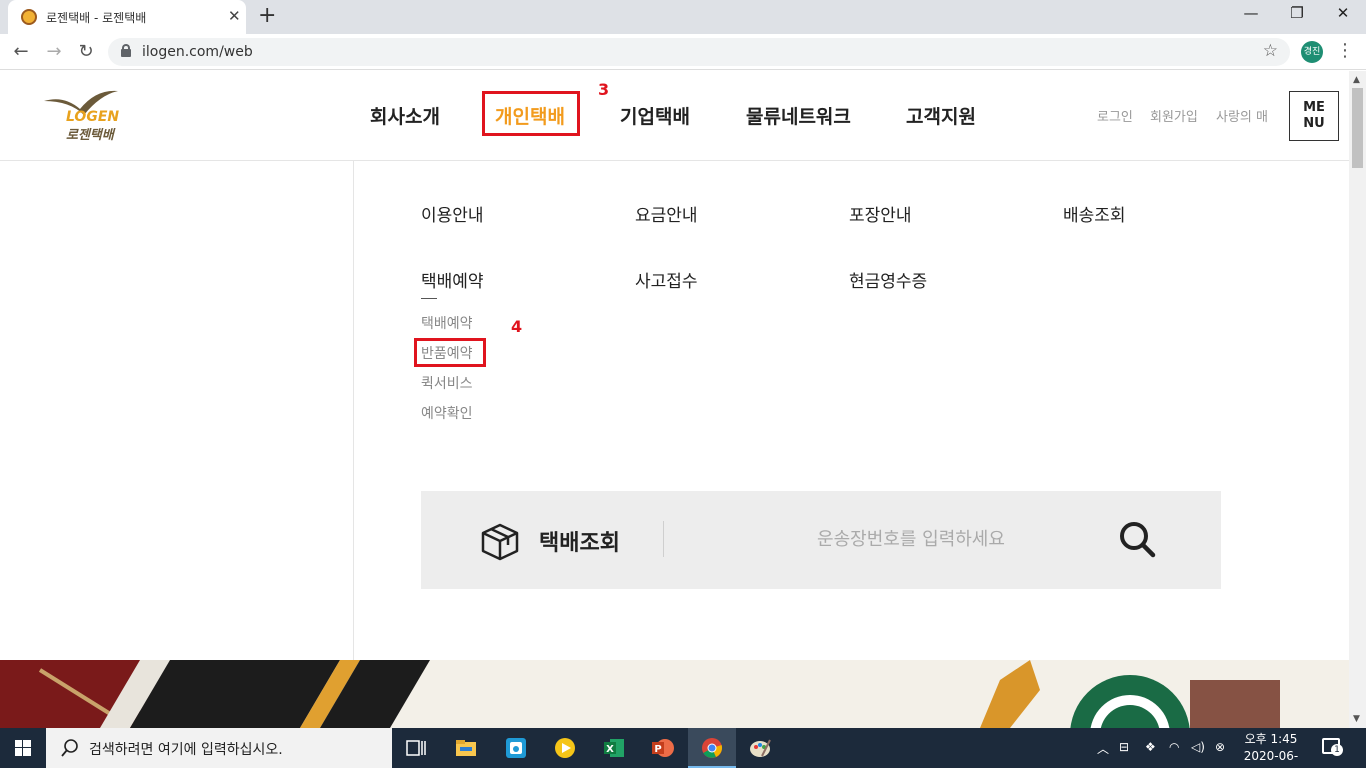  Describe the element at coordinates (90, 135) in the screenshot. I see `logo-text-ko: 로젠택배` at that location.